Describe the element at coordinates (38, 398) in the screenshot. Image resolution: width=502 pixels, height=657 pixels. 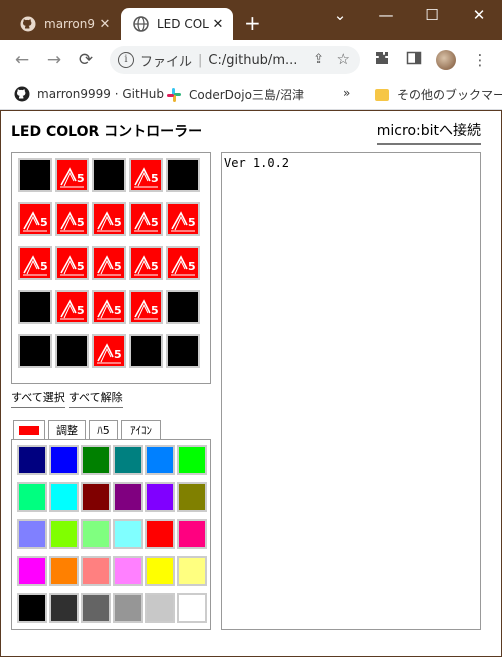
I see `select-all-button: すべて選択` at that location.